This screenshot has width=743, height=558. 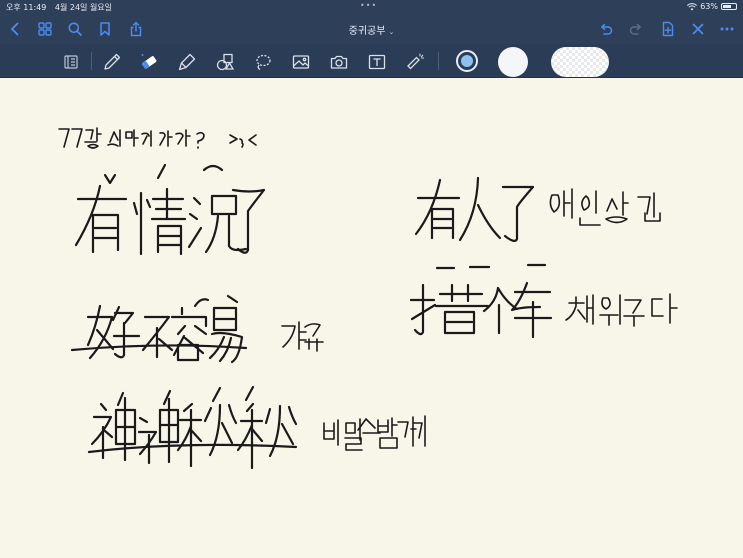 I want to click on redo-icon, so click(x=636, y=29).